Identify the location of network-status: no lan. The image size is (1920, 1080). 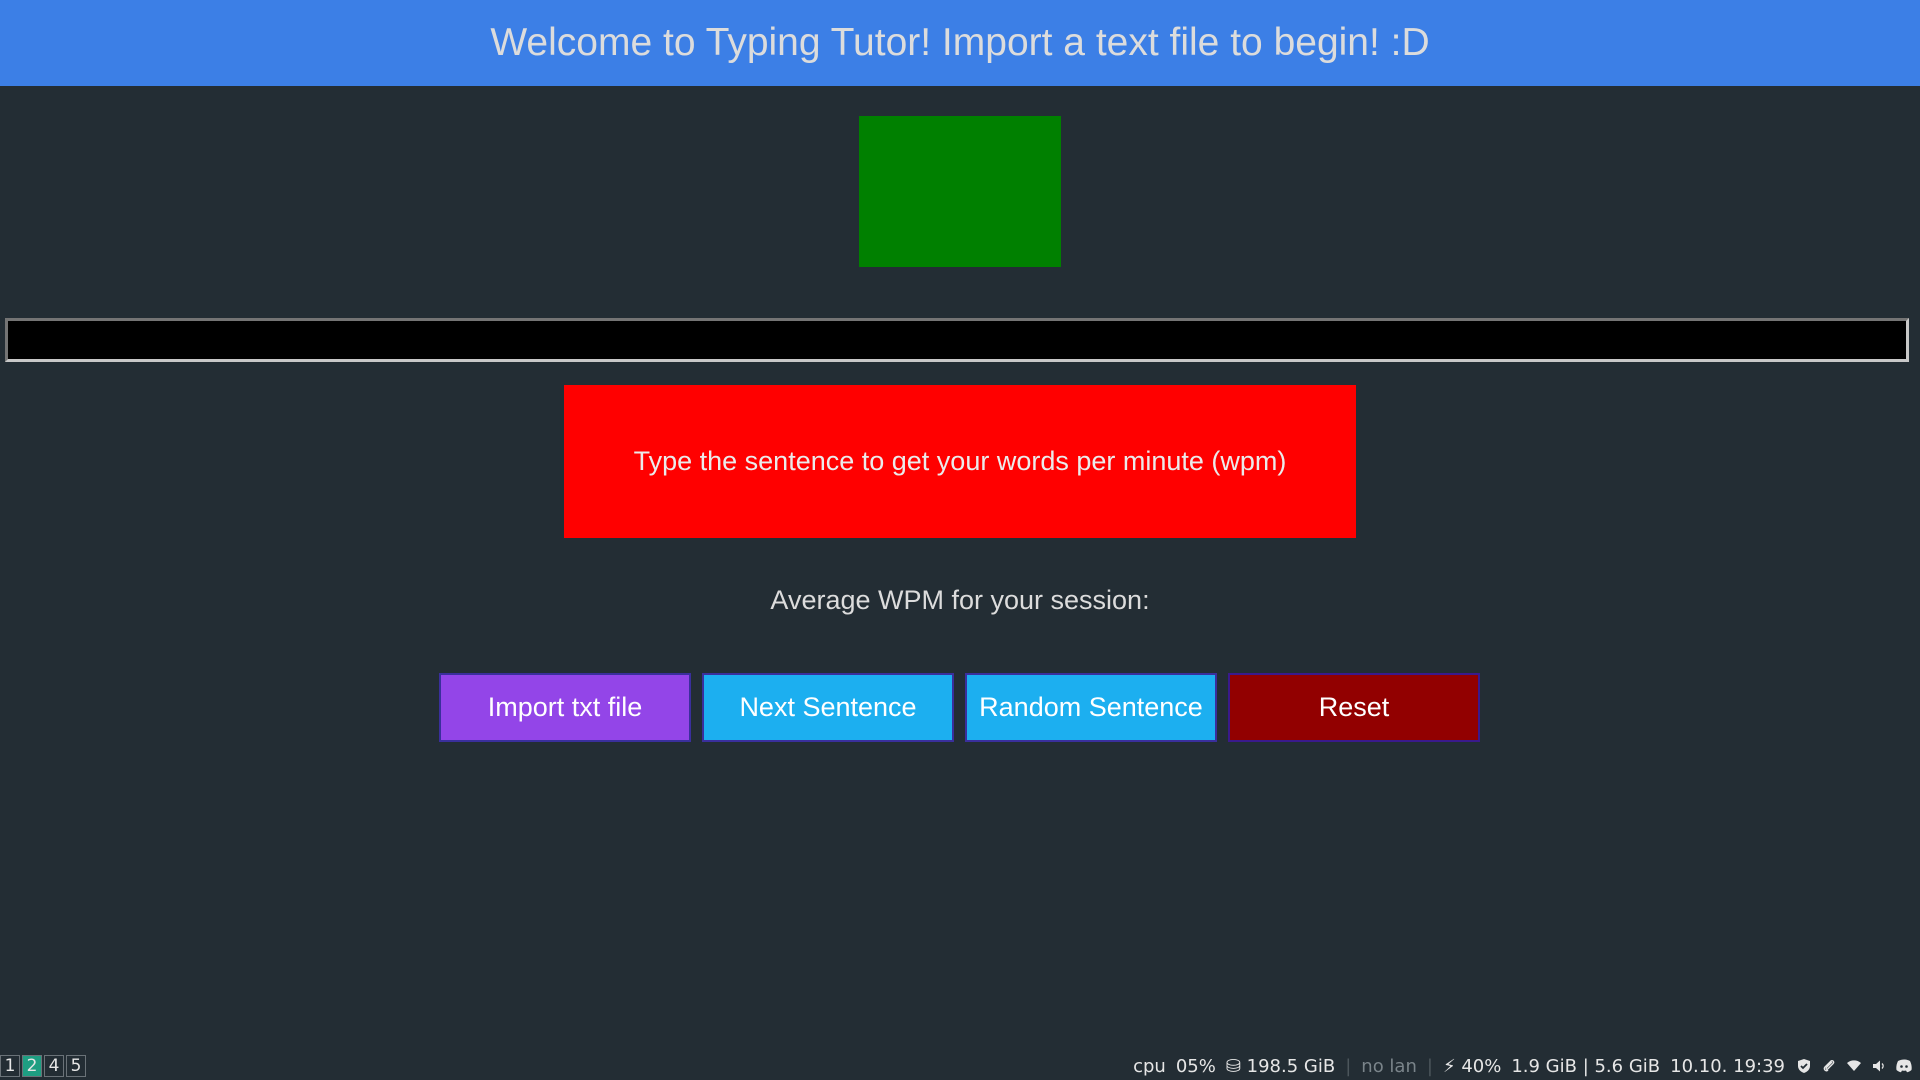
(1389, 1066).